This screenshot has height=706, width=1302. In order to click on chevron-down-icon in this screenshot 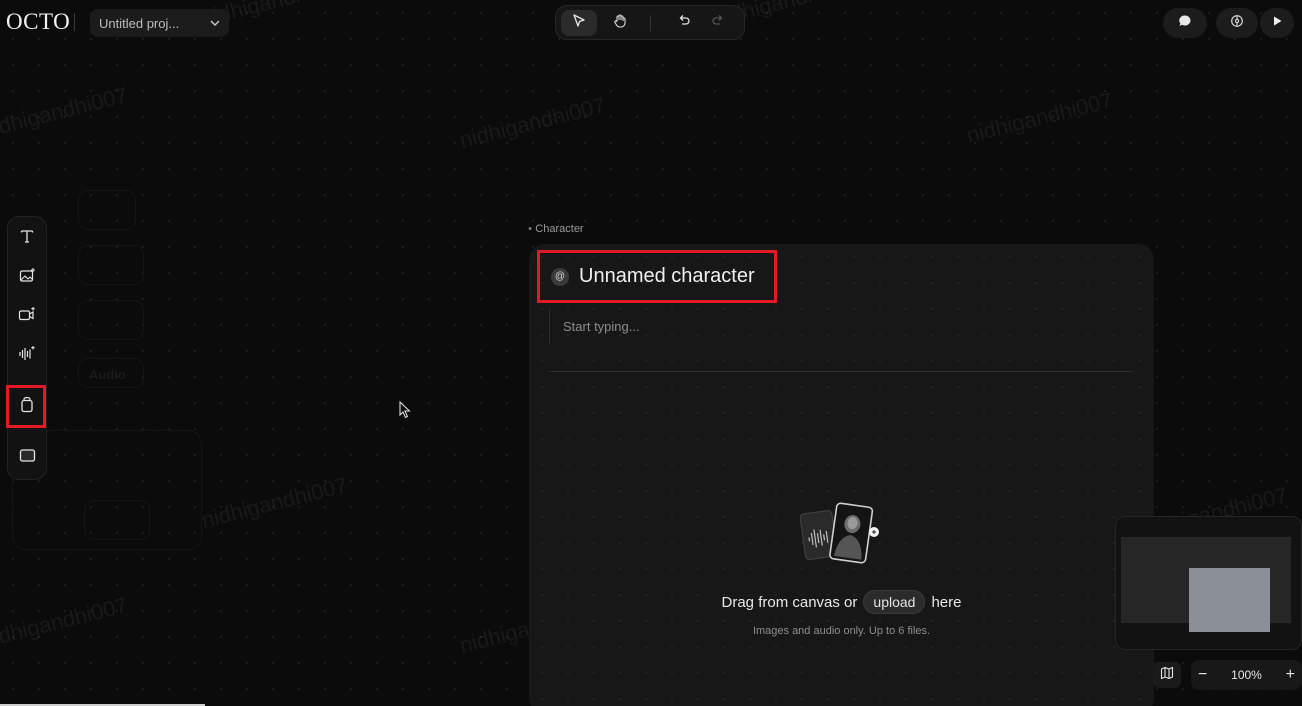, I will do `click(215, 23)`.